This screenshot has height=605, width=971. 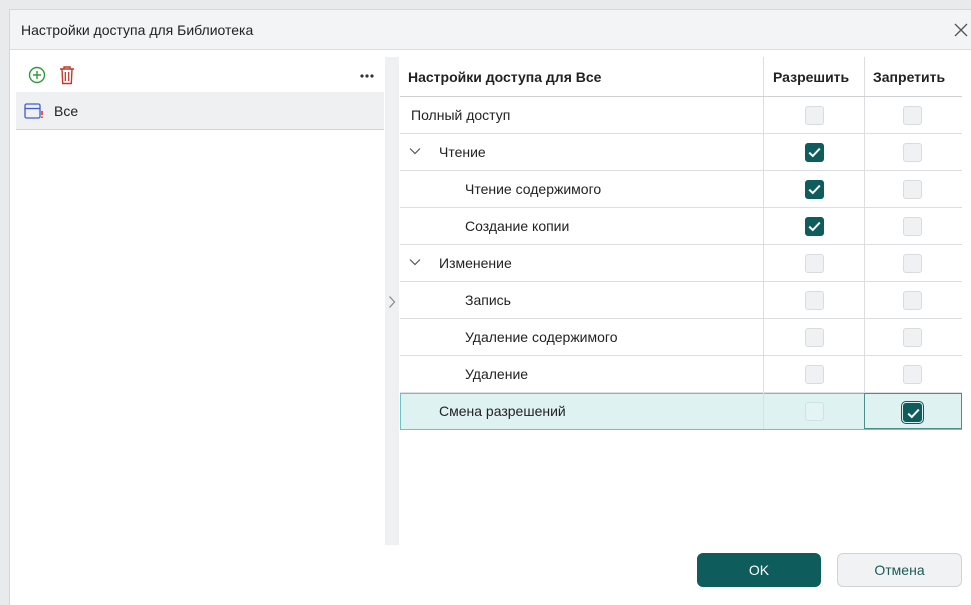 I want to click on pane-splitter, so click(x=392, y=301).